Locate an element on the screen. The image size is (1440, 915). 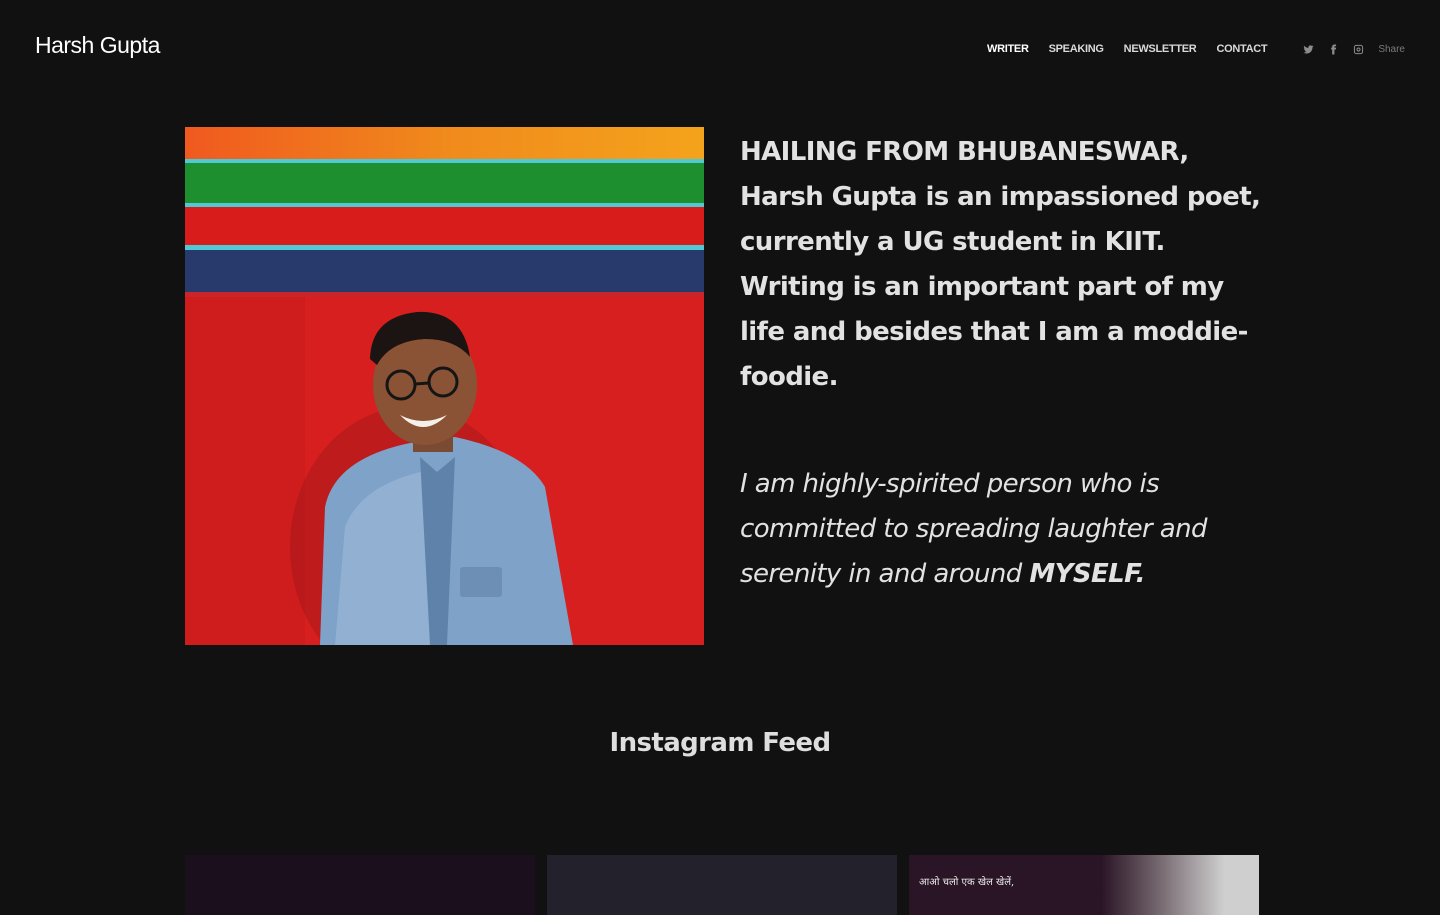
instagram-post: आओ चलो एक खेल खेलें, is located at coordinates (1084, 885).